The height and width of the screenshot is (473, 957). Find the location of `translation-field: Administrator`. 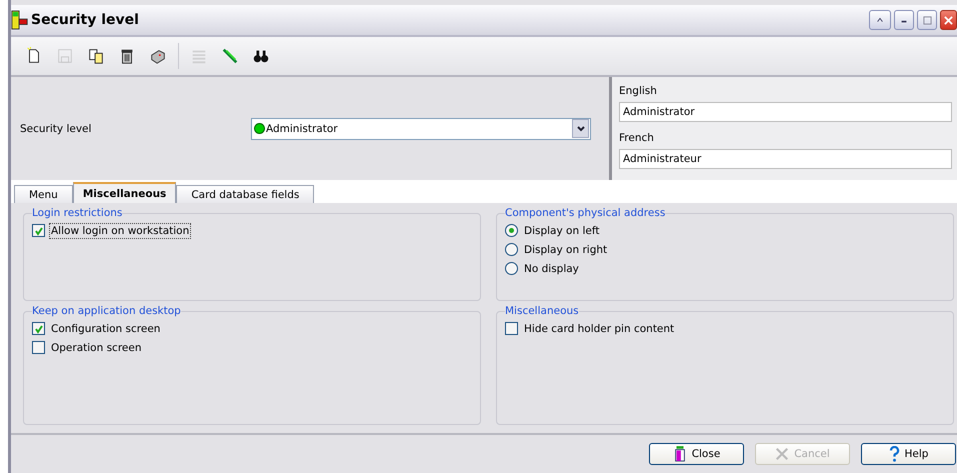

translation-field: Administrator is located at coordinates (785, 112).